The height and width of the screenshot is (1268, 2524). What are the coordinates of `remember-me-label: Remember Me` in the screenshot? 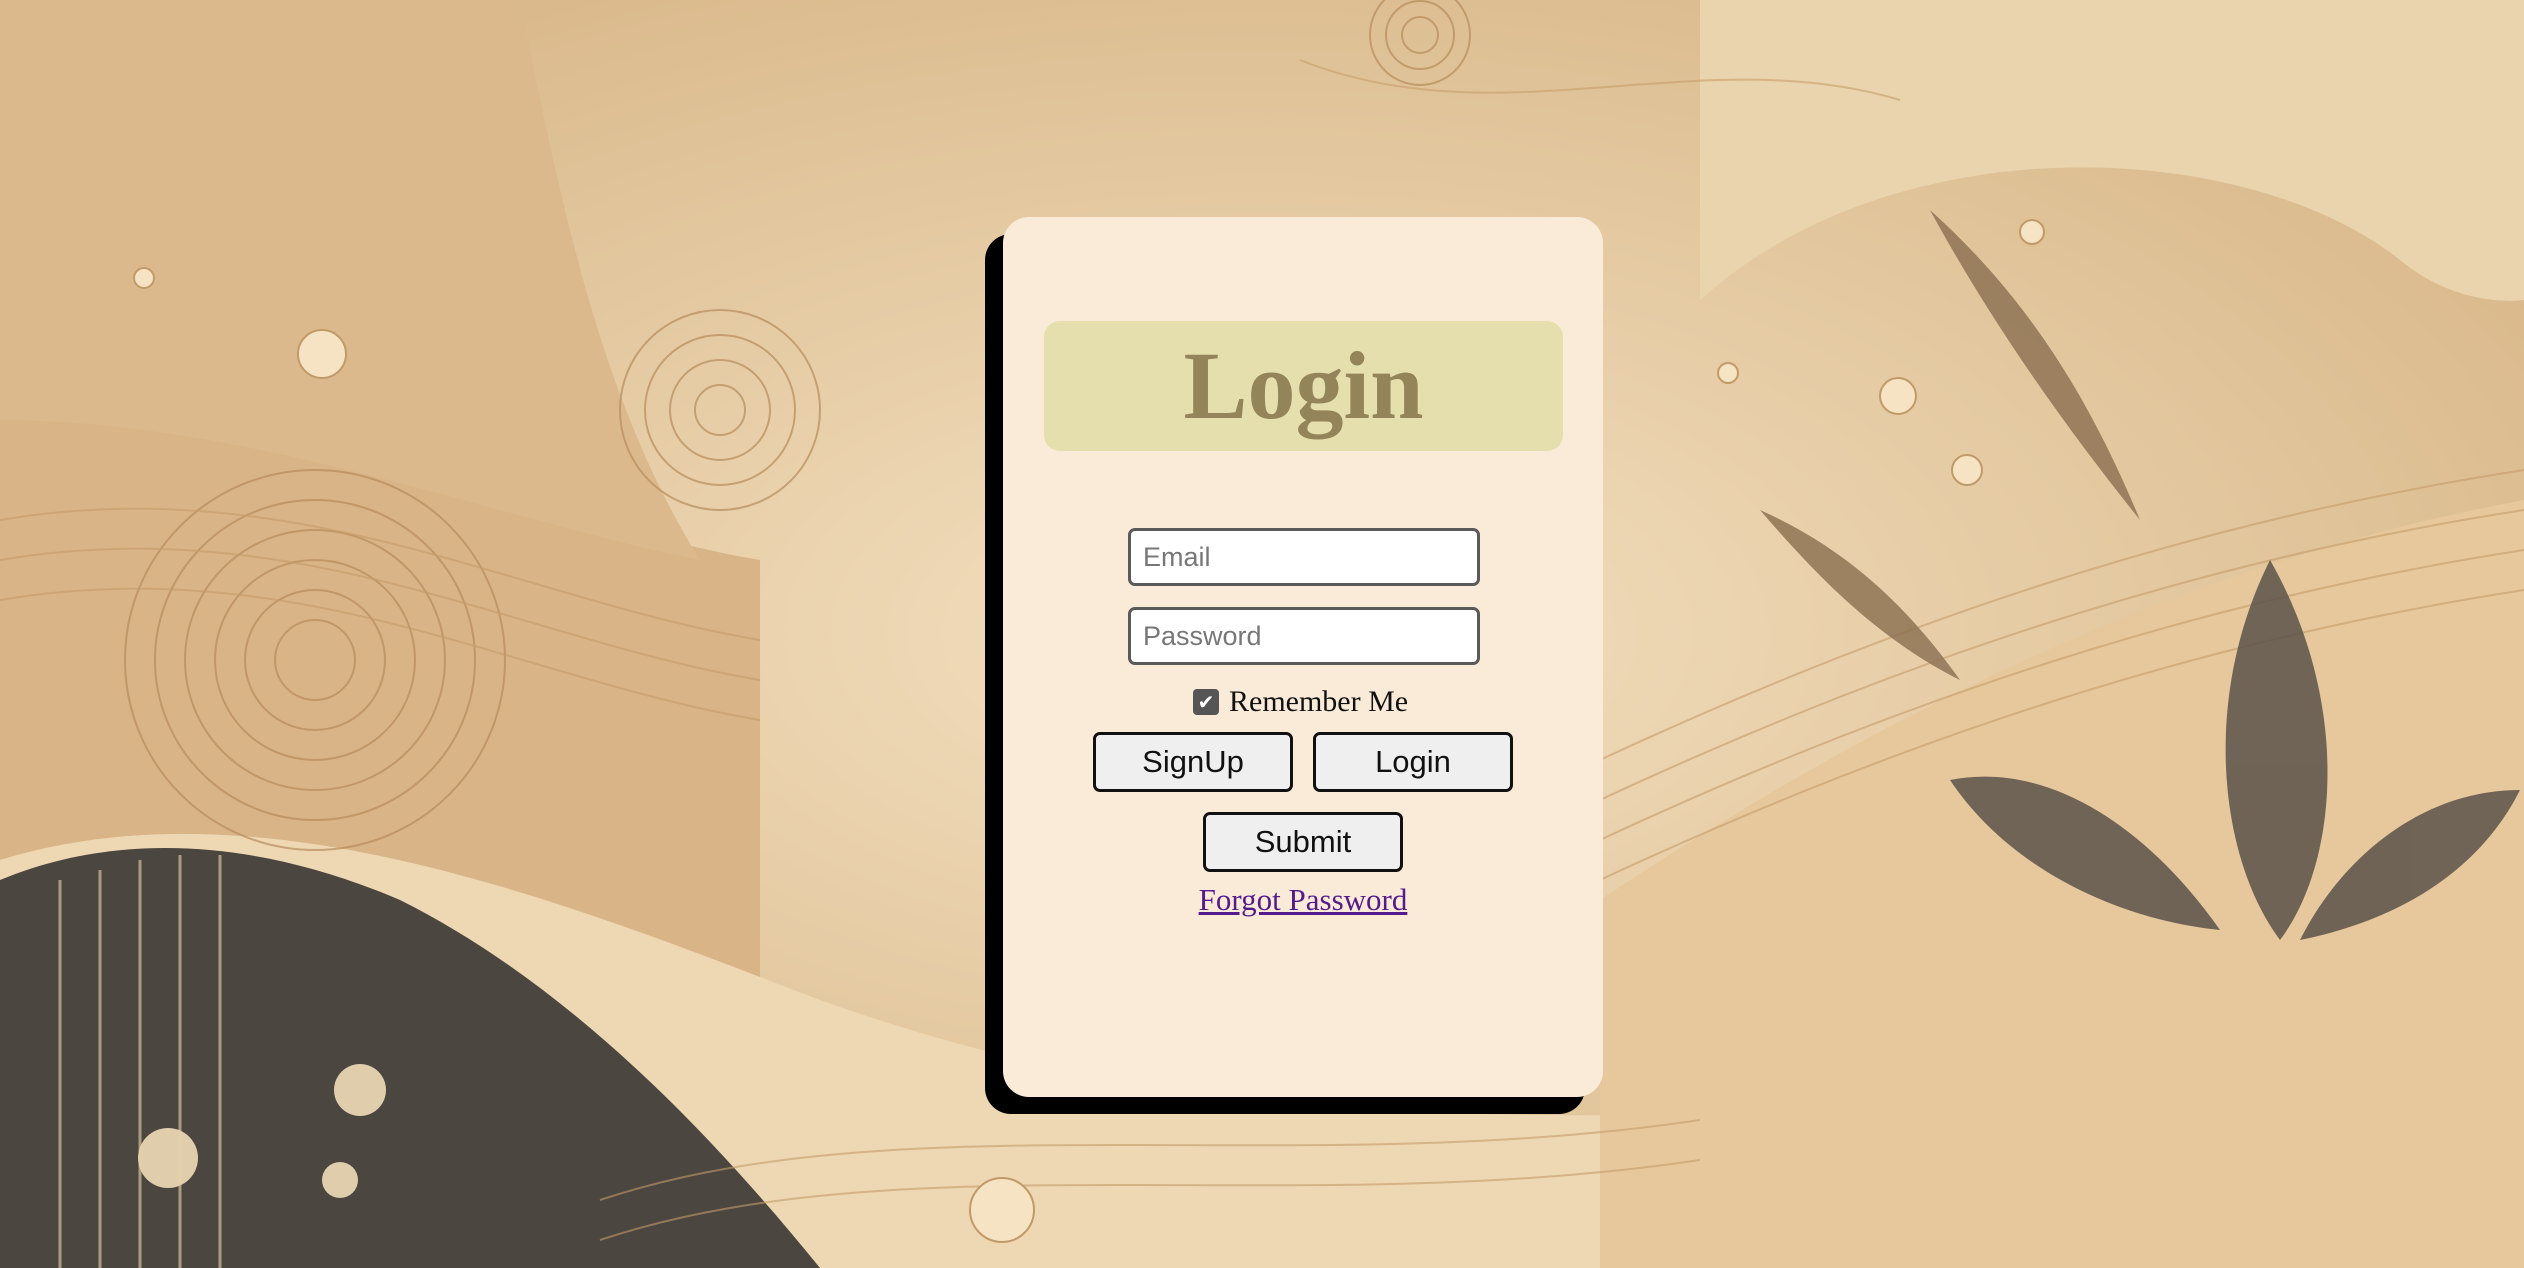 It's located at (1319, 701).